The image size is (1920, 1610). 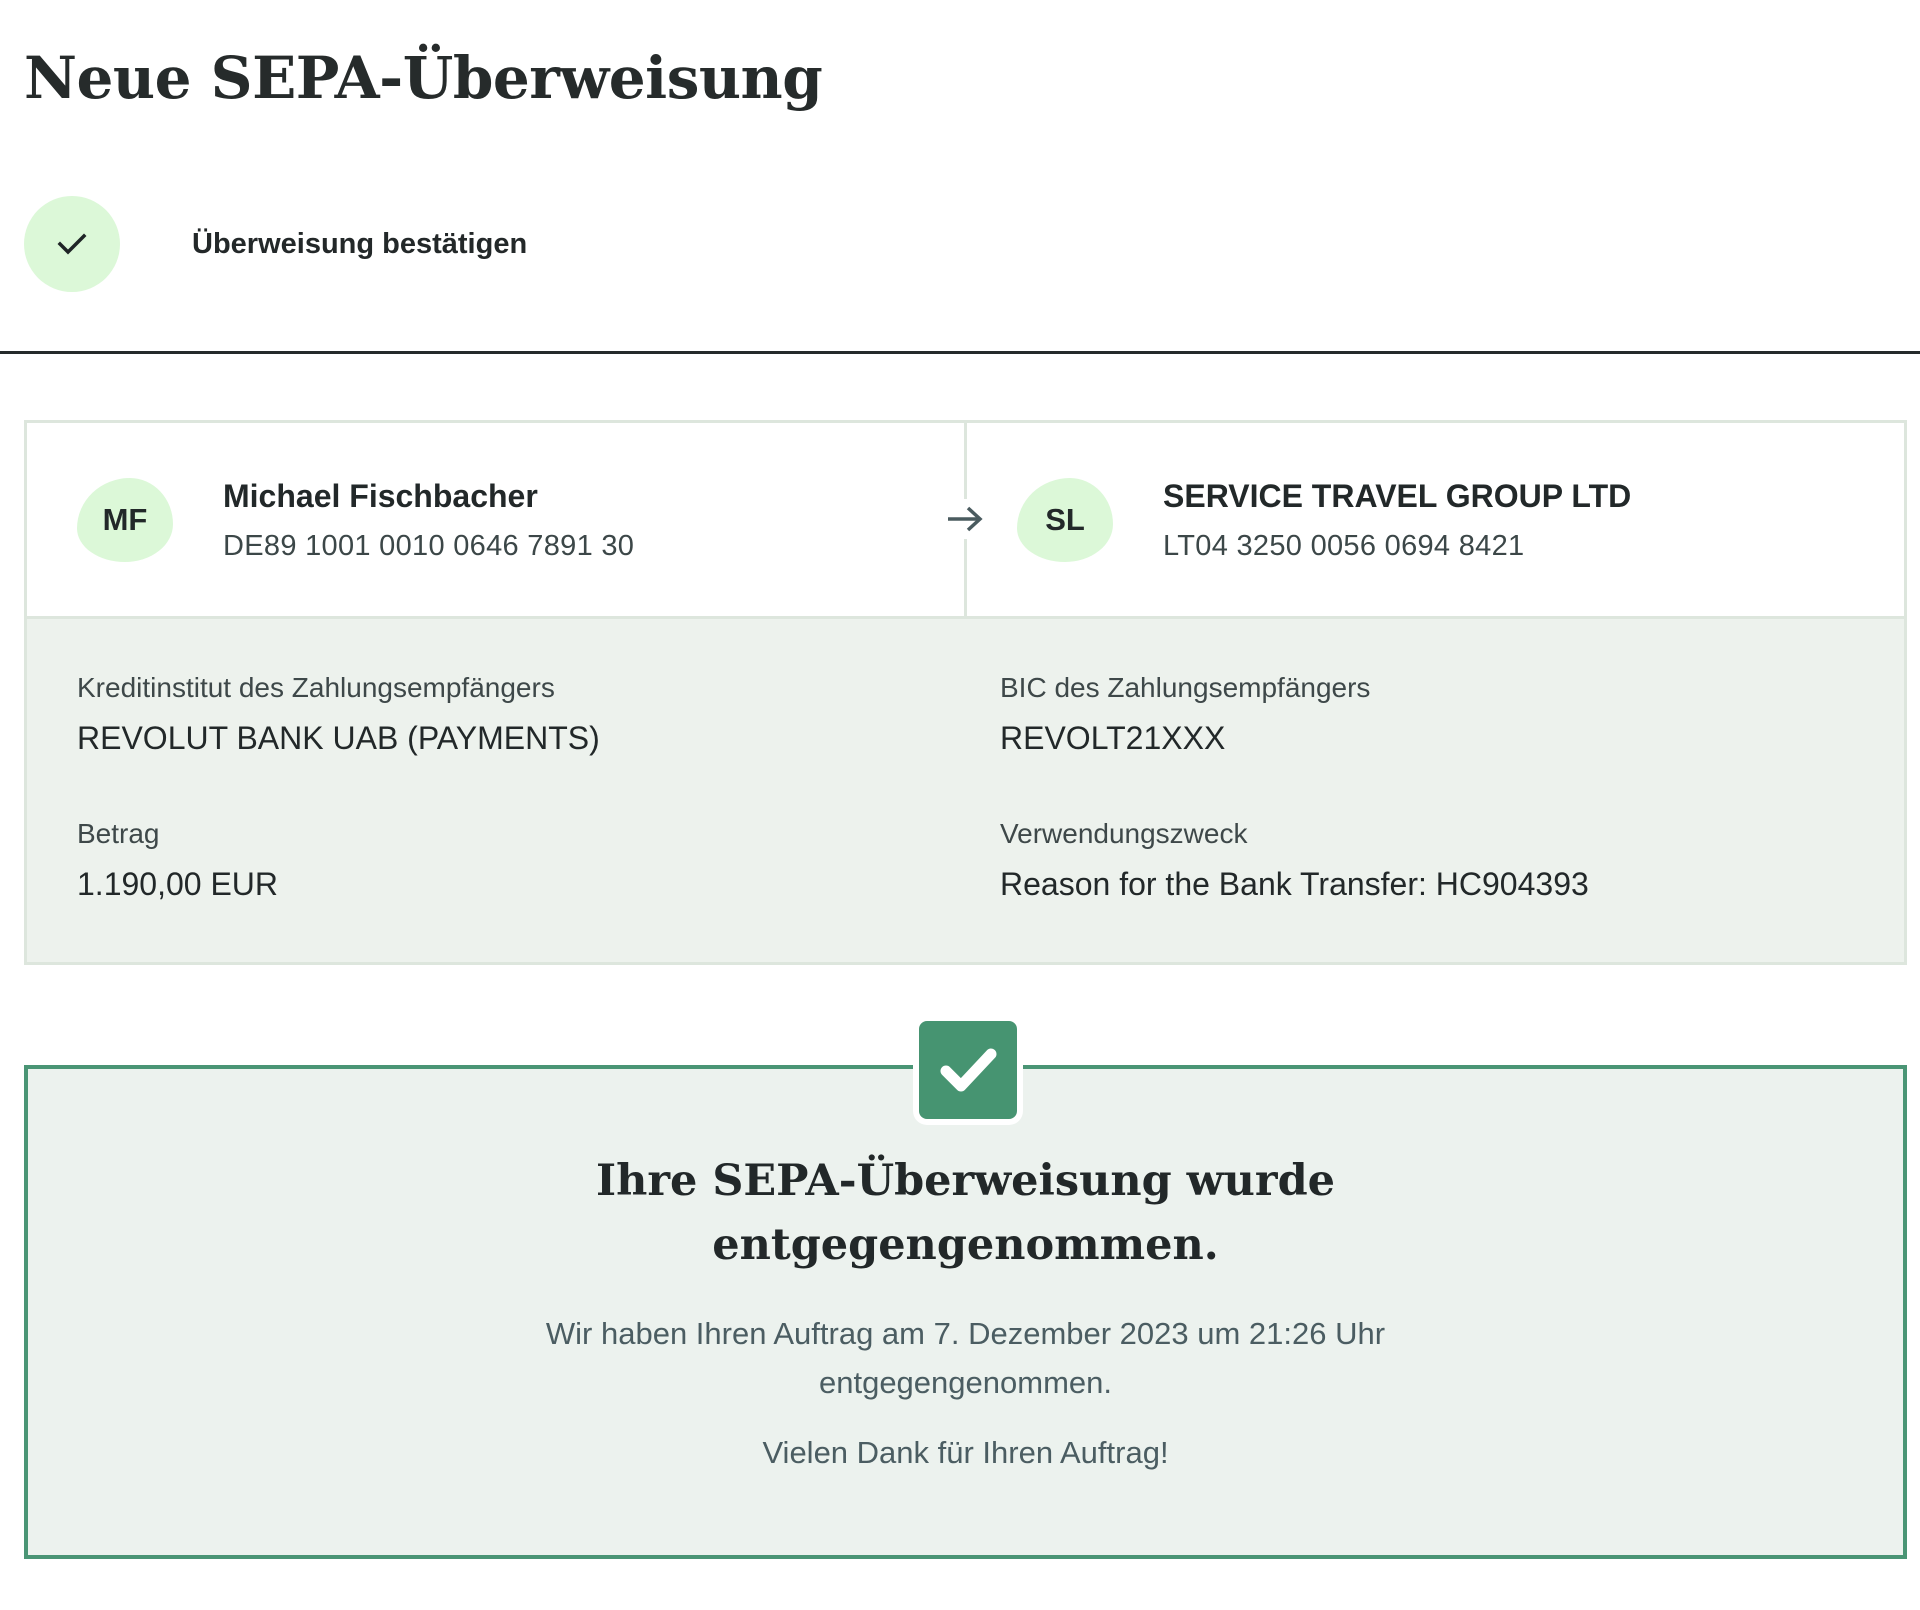 What do you see at coordinates (965, 1181) in the screenshot?
I see `success-title-line-1: Ihre SEPA-Überweisung wurde` at bounding box center [965, 1181].